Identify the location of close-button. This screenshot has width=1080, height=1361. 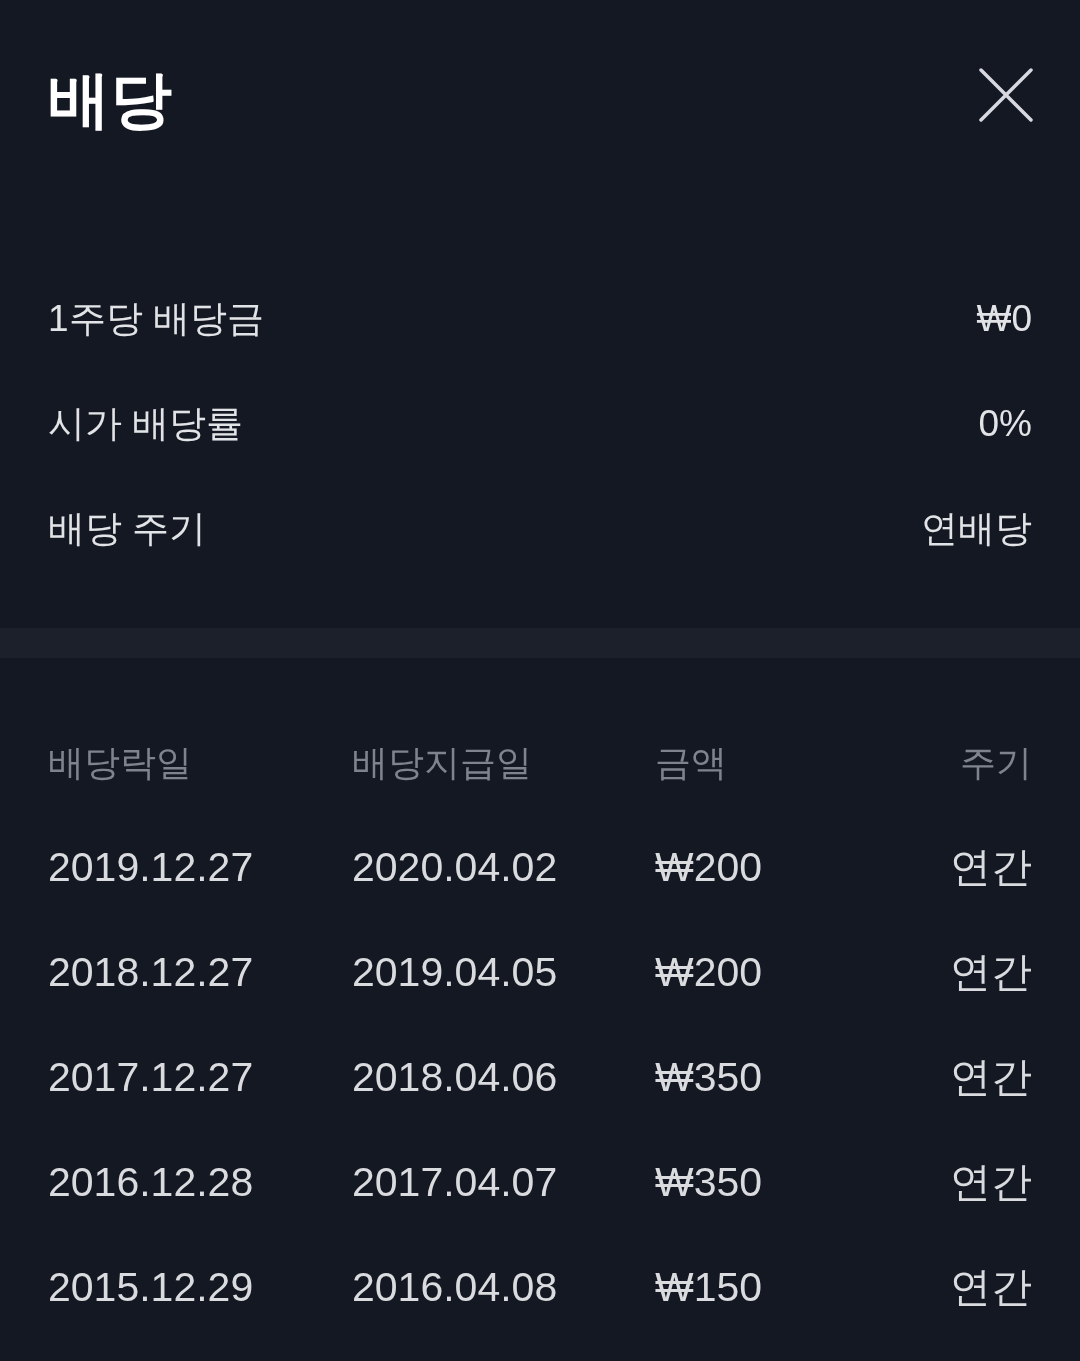
(1006, 95).